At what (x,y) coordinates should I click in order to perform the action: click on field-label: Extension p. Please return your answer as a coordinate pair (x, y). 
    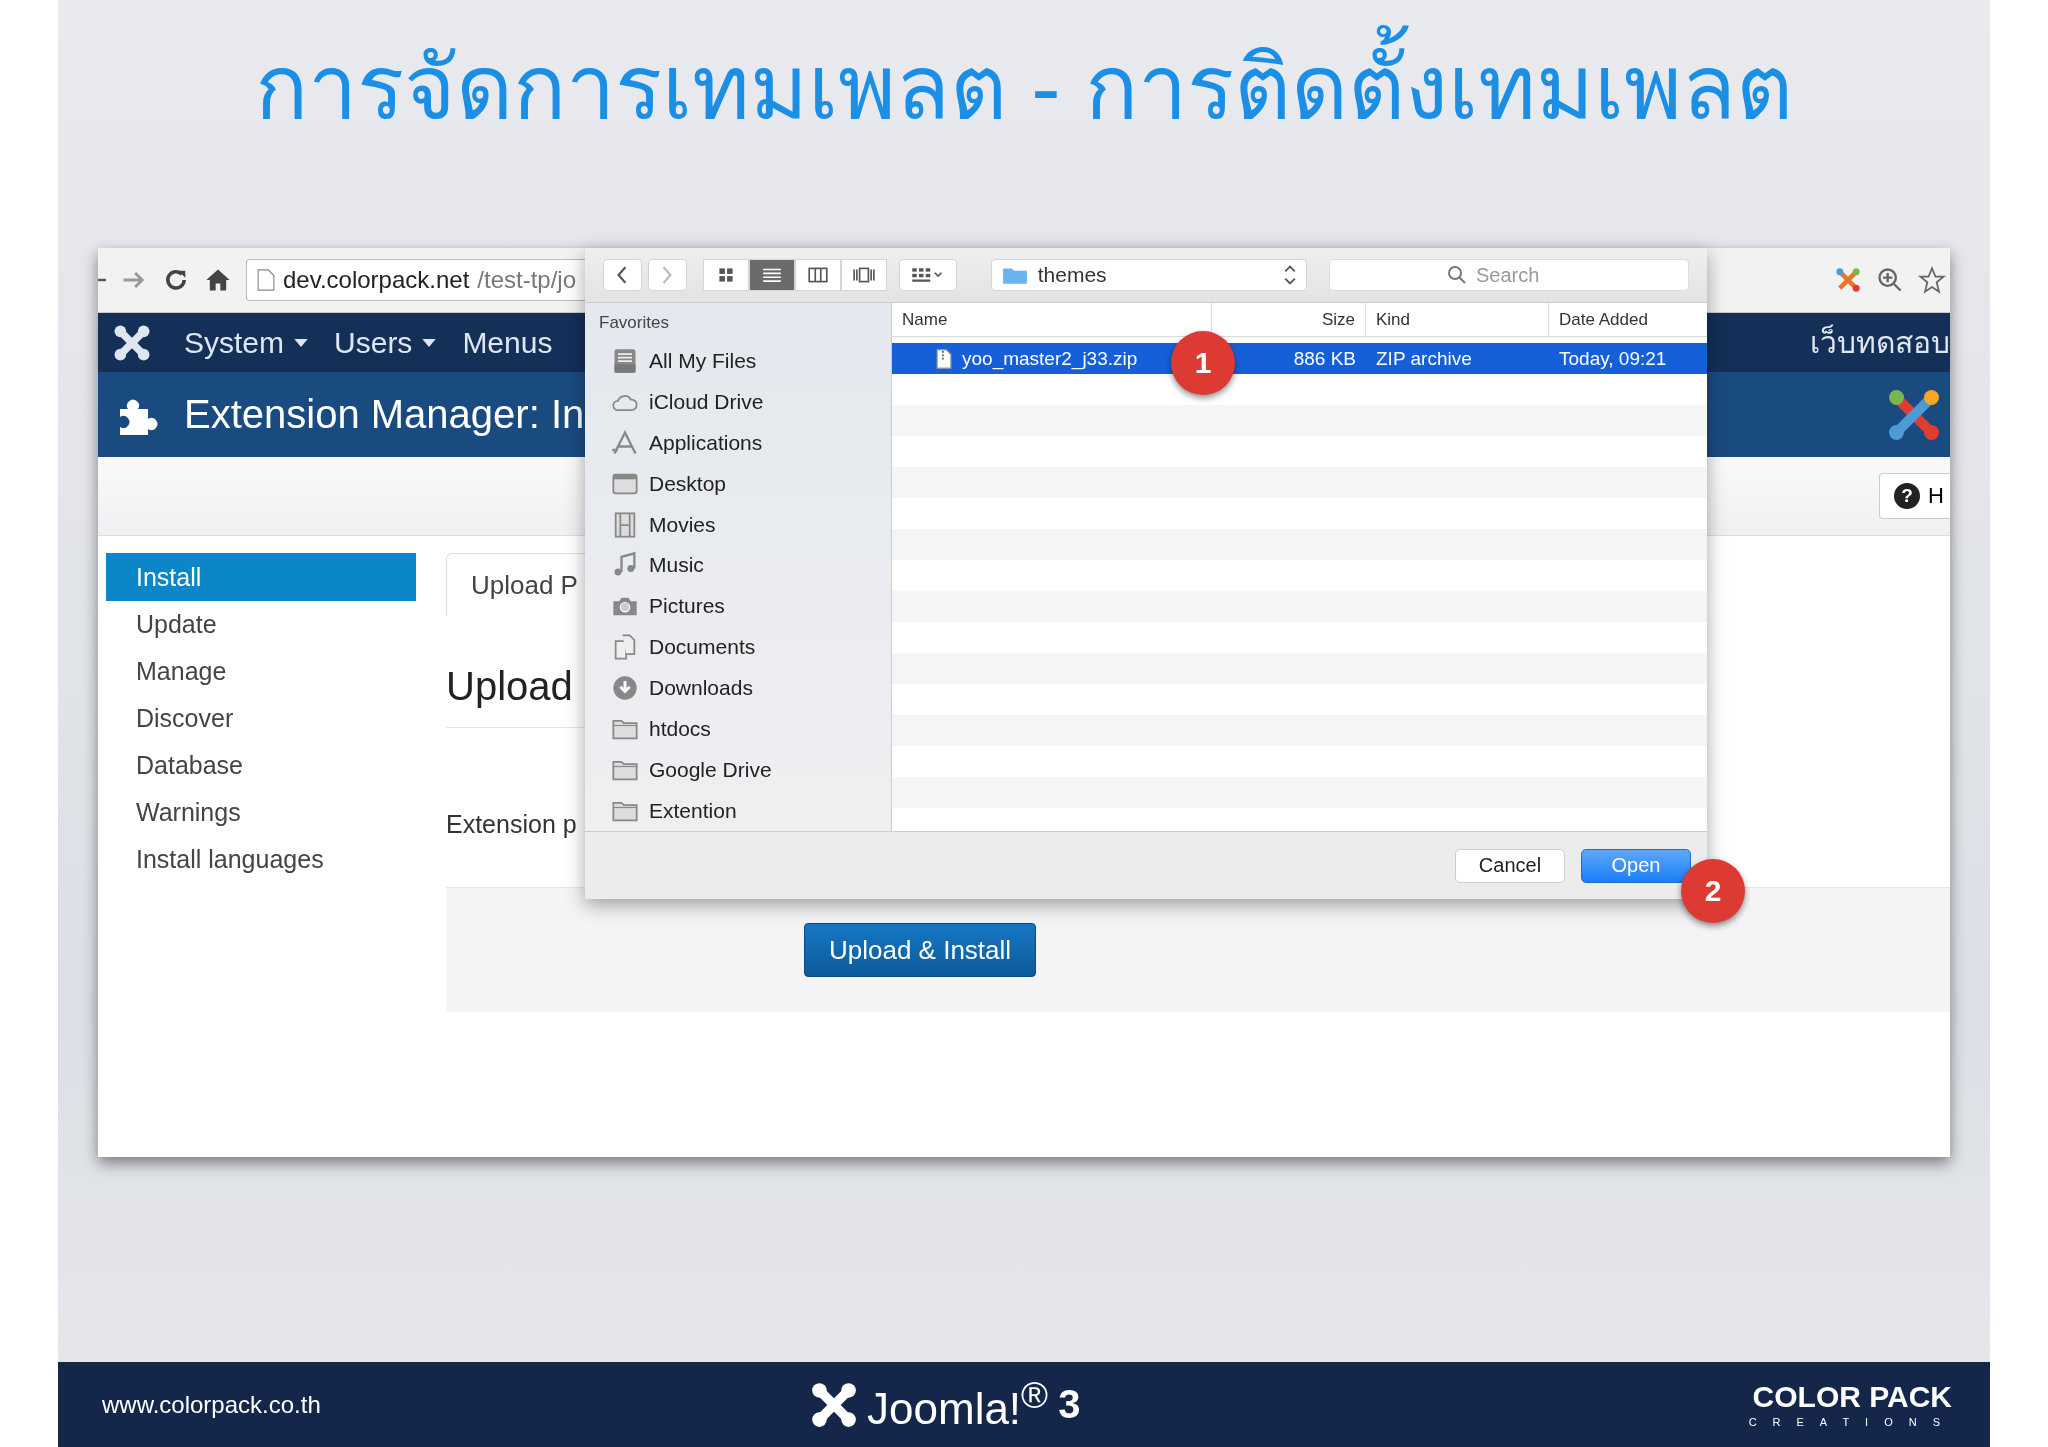
    Looking at the image, I should click on (511, 824).